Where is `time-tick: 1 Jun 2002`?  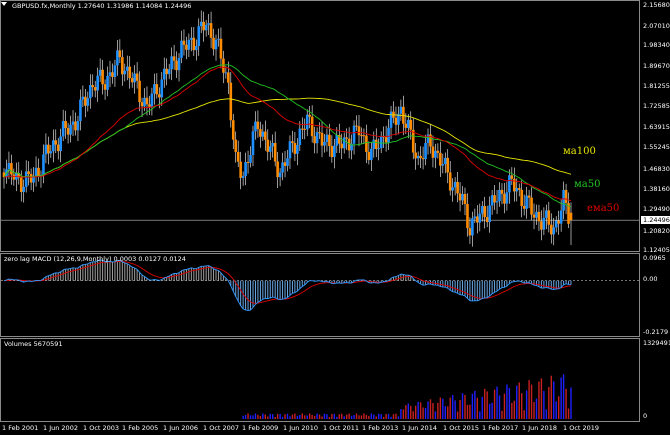
time-tick: 1 Jun 2002 is located at coordinates (60, 428).